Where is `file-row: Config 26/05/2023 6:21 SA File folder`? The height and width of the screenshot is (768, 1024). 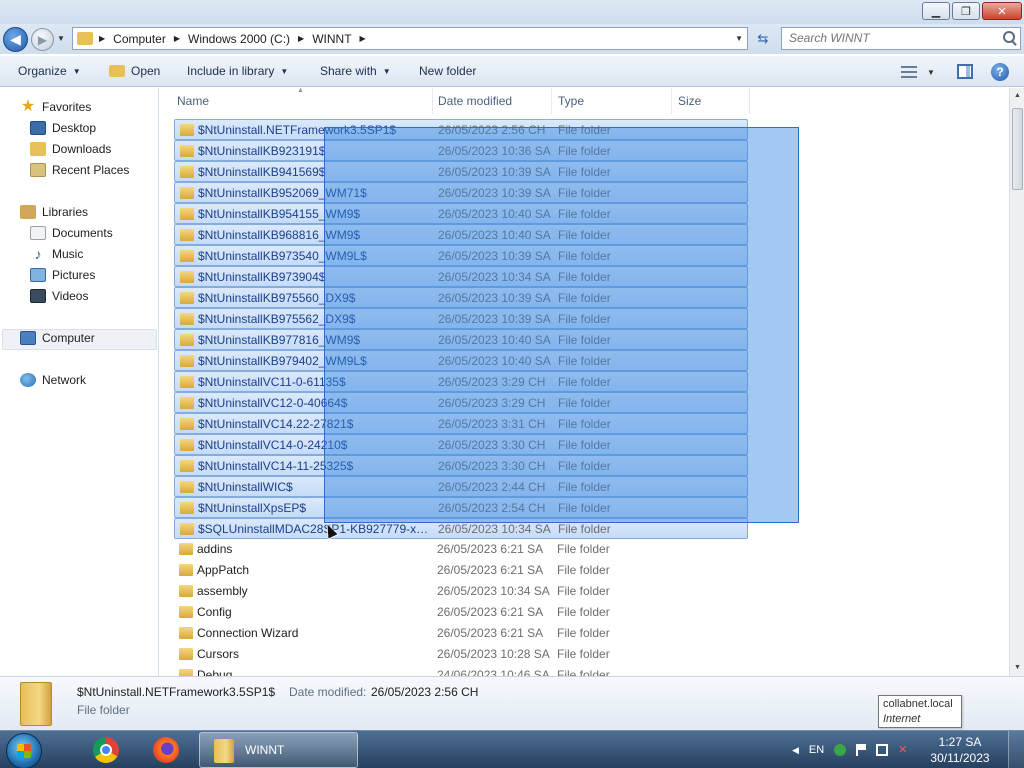
file-row: Config 26/05/2023 6:21 SA File folder is located at coordinates (461, 612).